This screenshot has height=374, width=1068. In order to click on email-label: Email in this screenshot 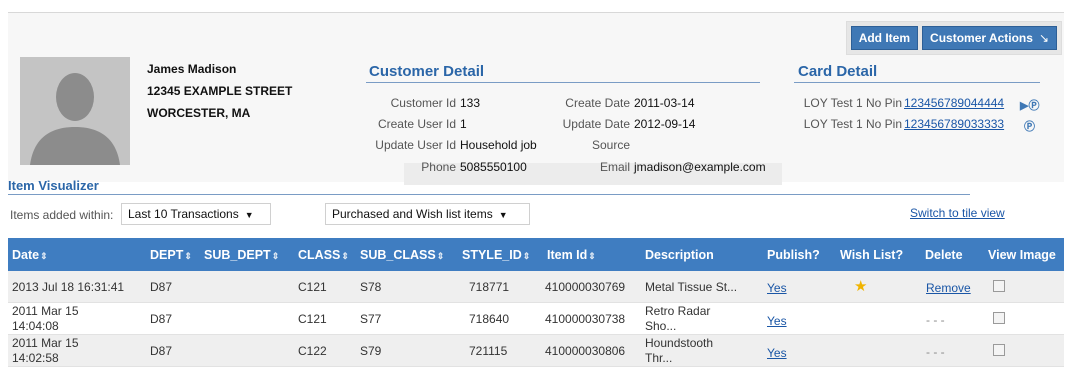, I will do `click(614, 167)`.